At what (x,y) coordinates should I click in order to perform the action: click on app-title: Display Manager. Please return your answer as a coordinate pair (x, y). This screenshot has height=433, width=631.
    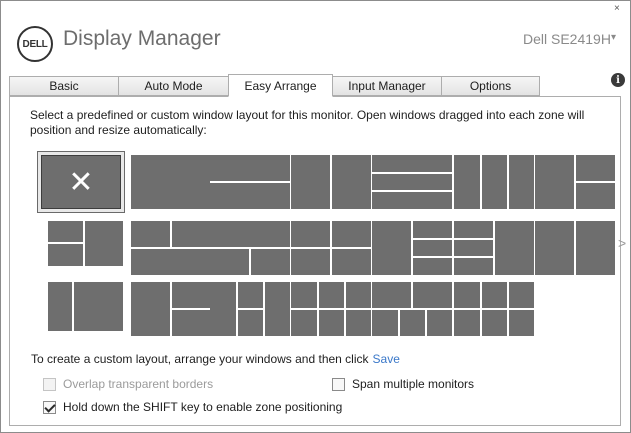
    Looking at the image, I should click on (142, 38).